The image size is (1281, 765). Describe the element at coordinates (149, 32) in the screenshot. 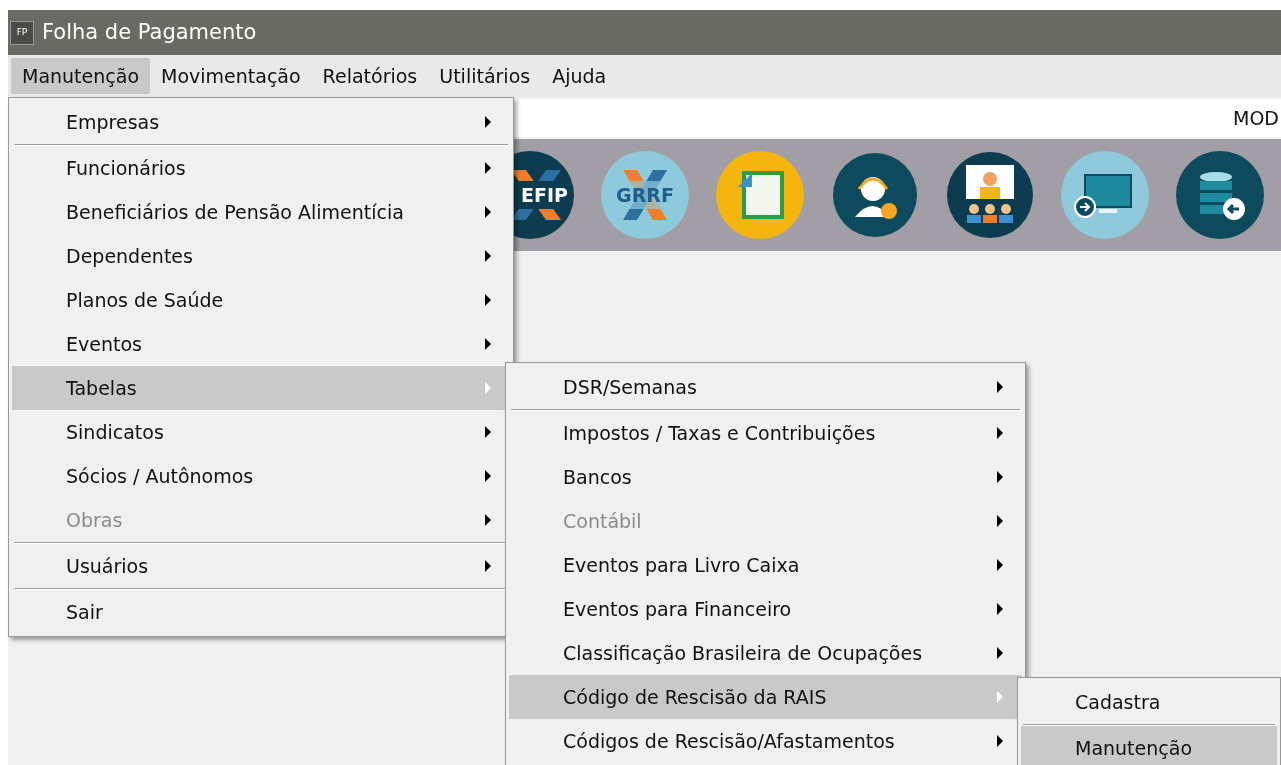

I see `window-title: Folha de Pagamento` at that location.